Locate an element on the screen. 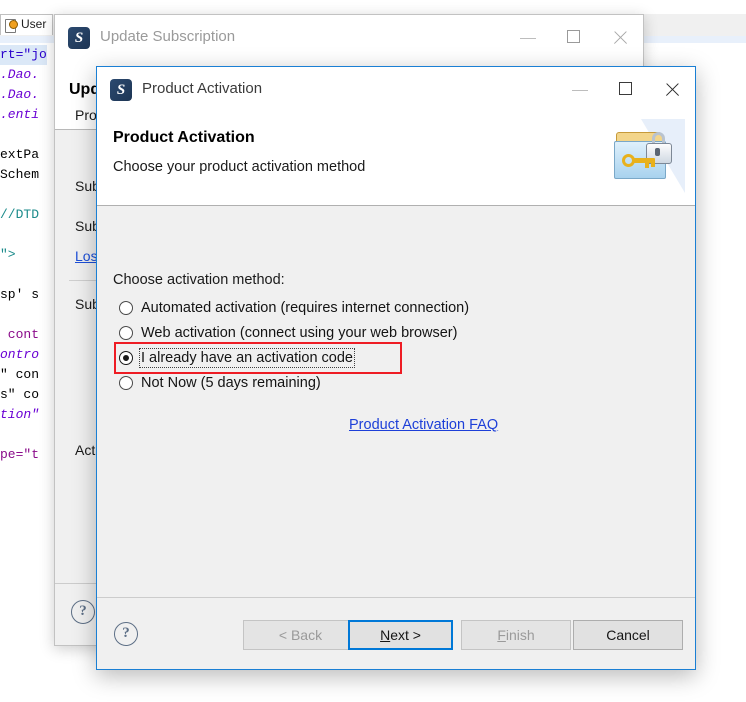  product-activation-faq-link: Product Activation FAQ is located at coordinates (423, 425).